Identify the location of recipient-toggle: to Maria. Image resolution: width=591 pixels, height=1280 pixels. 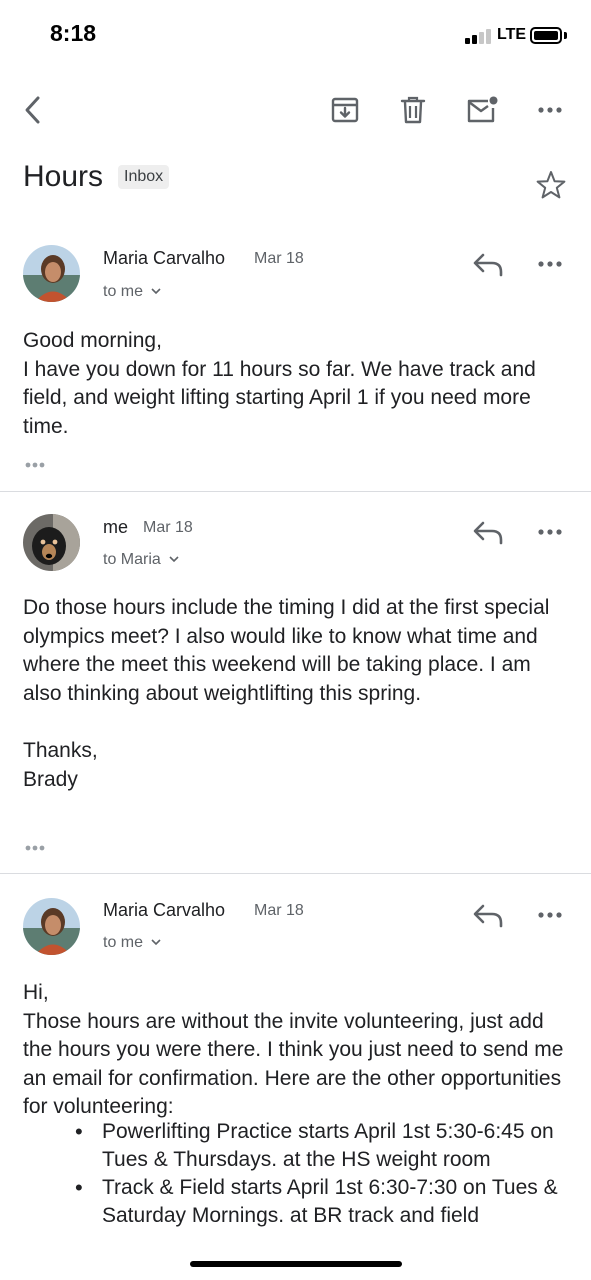
(141, 560).